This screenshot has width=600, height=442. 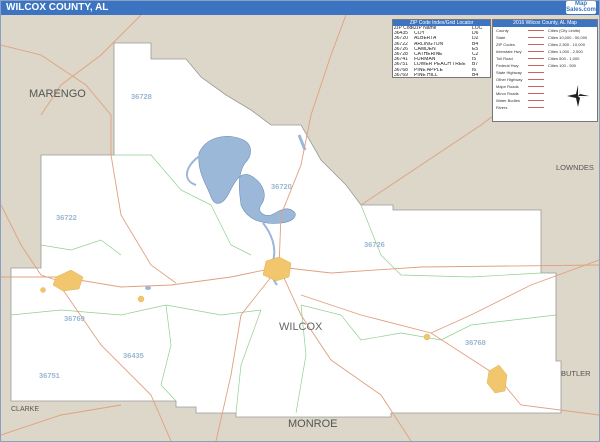 I want to click on legend-label: Interstate Hwy, so click(x=509, y=51).